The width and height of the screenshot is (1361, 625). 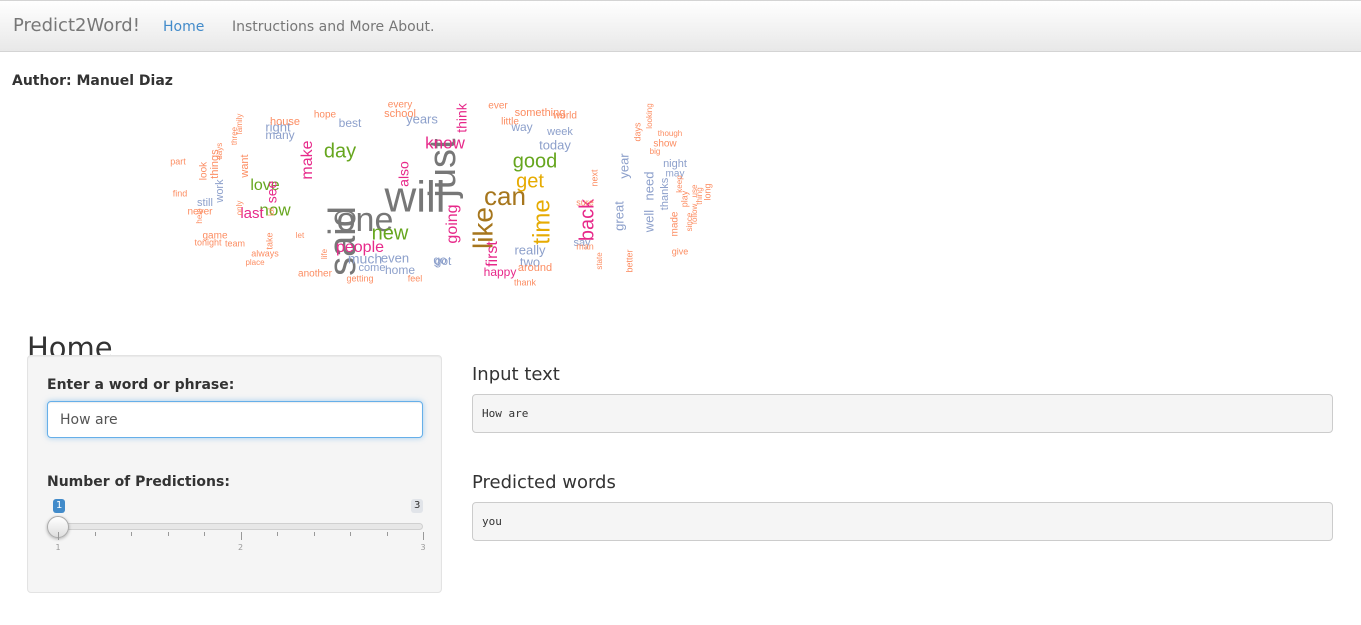 What do you see at coordinates (599, 261) in the screenshot?
I see `word-cloud-word: state` at bounding box center [599, 261].